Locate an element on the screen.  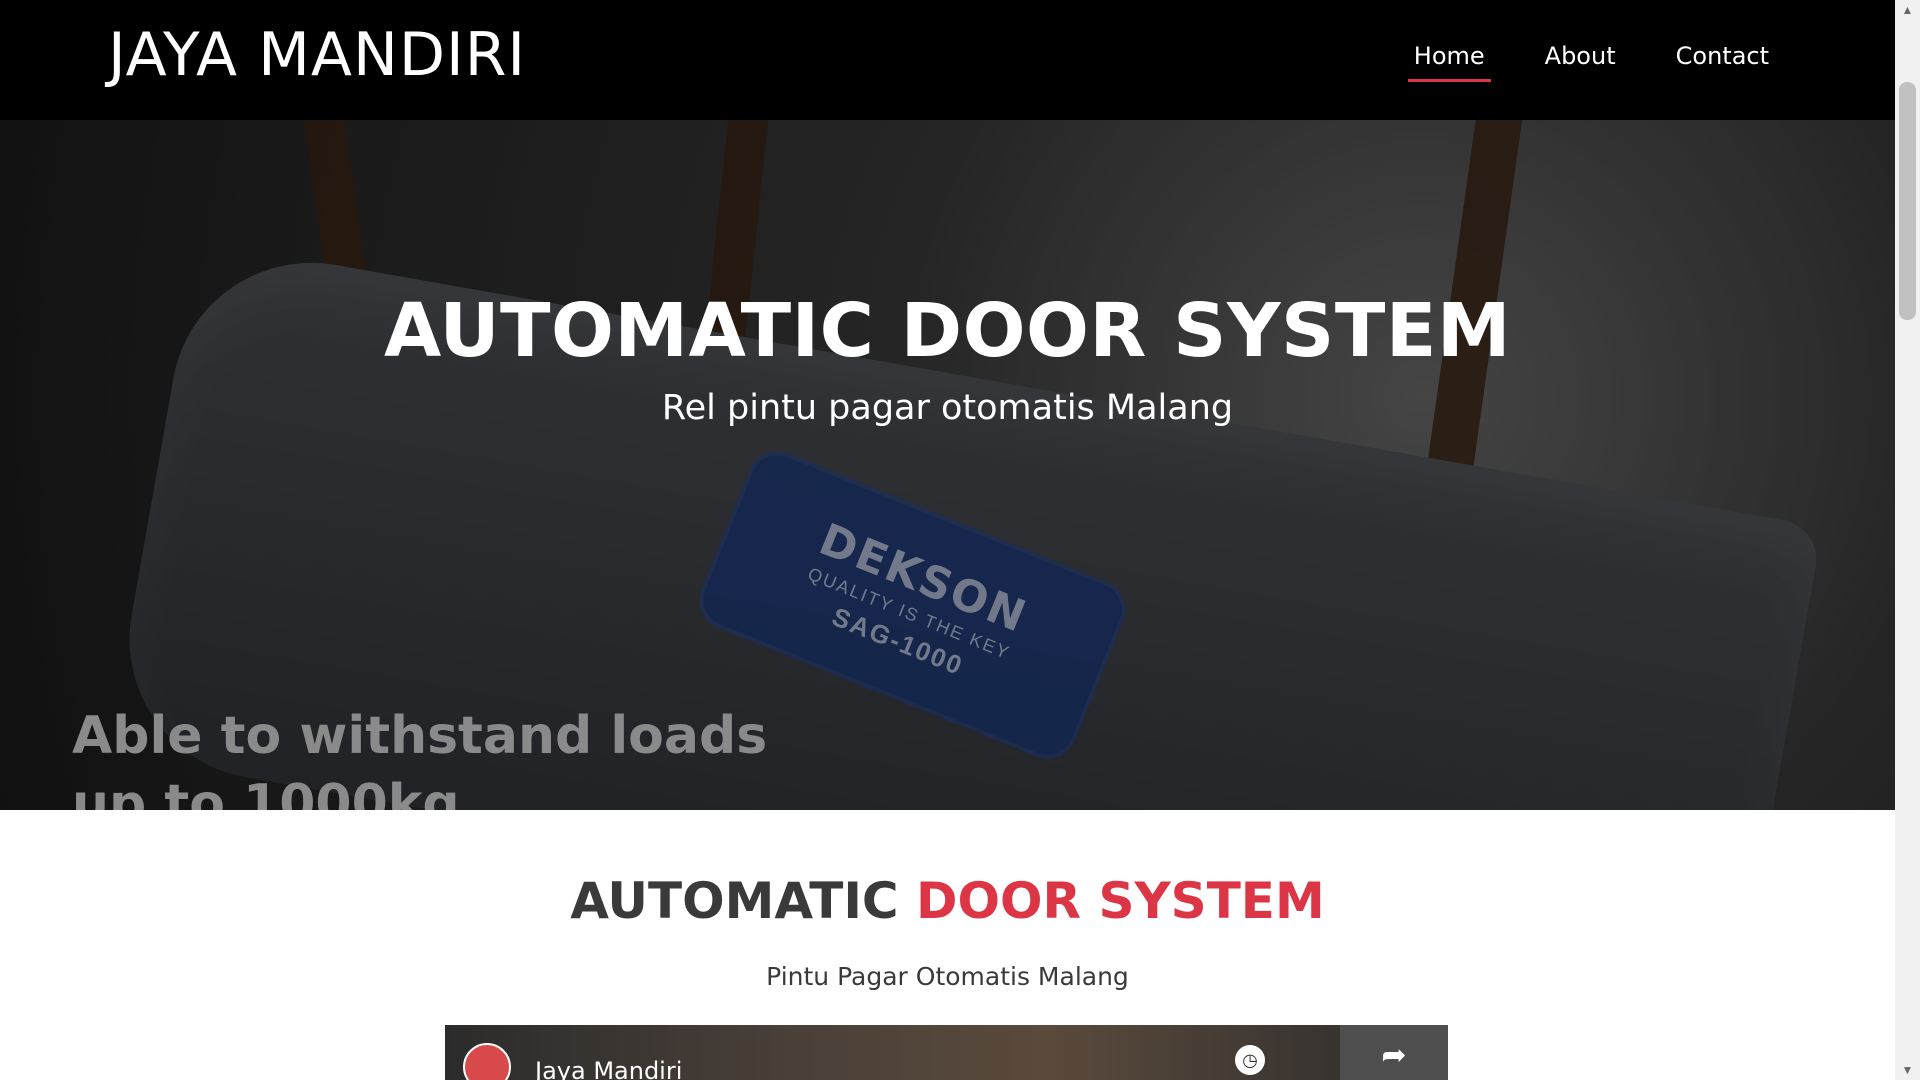
share-arrow-icon: ➦ is located at coordinates (1394, 1052).